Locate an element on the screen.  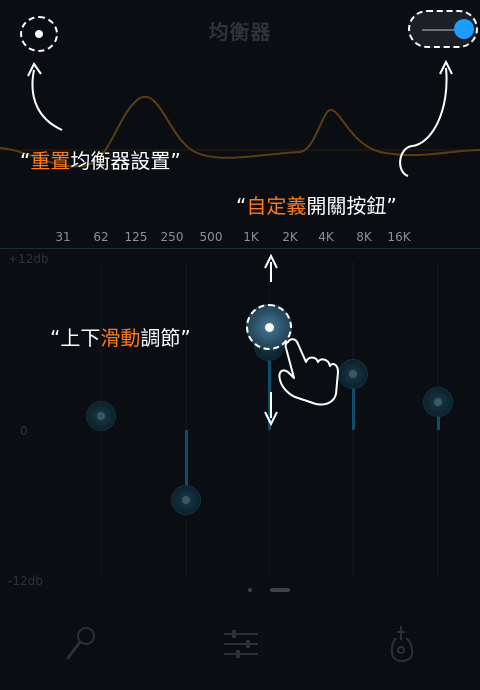
slide-hint: “上下滑動調節” is located at coordinates (120, 338).